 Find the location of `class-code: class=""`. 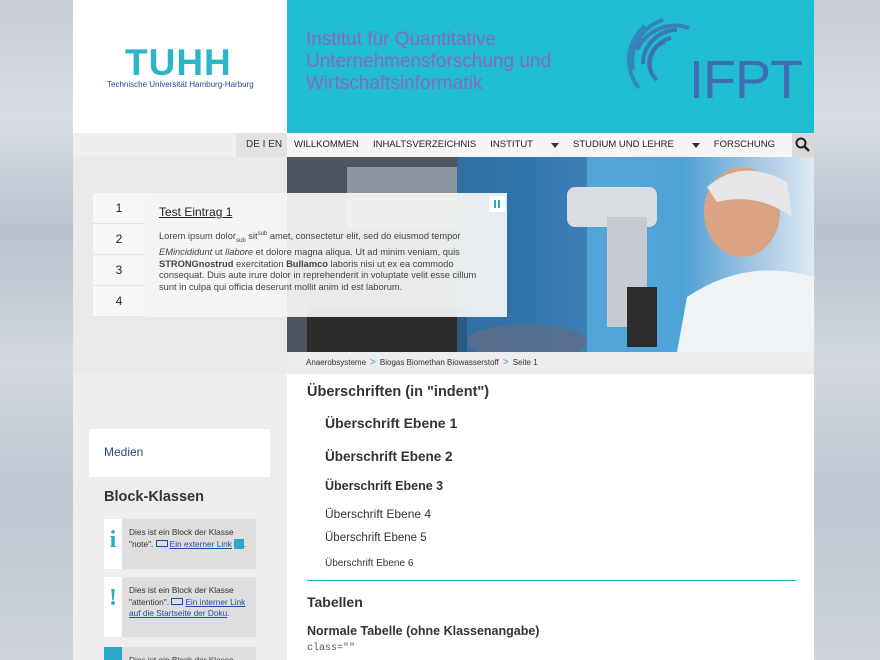

class-code: class="" is located at coordinates (331, 648).